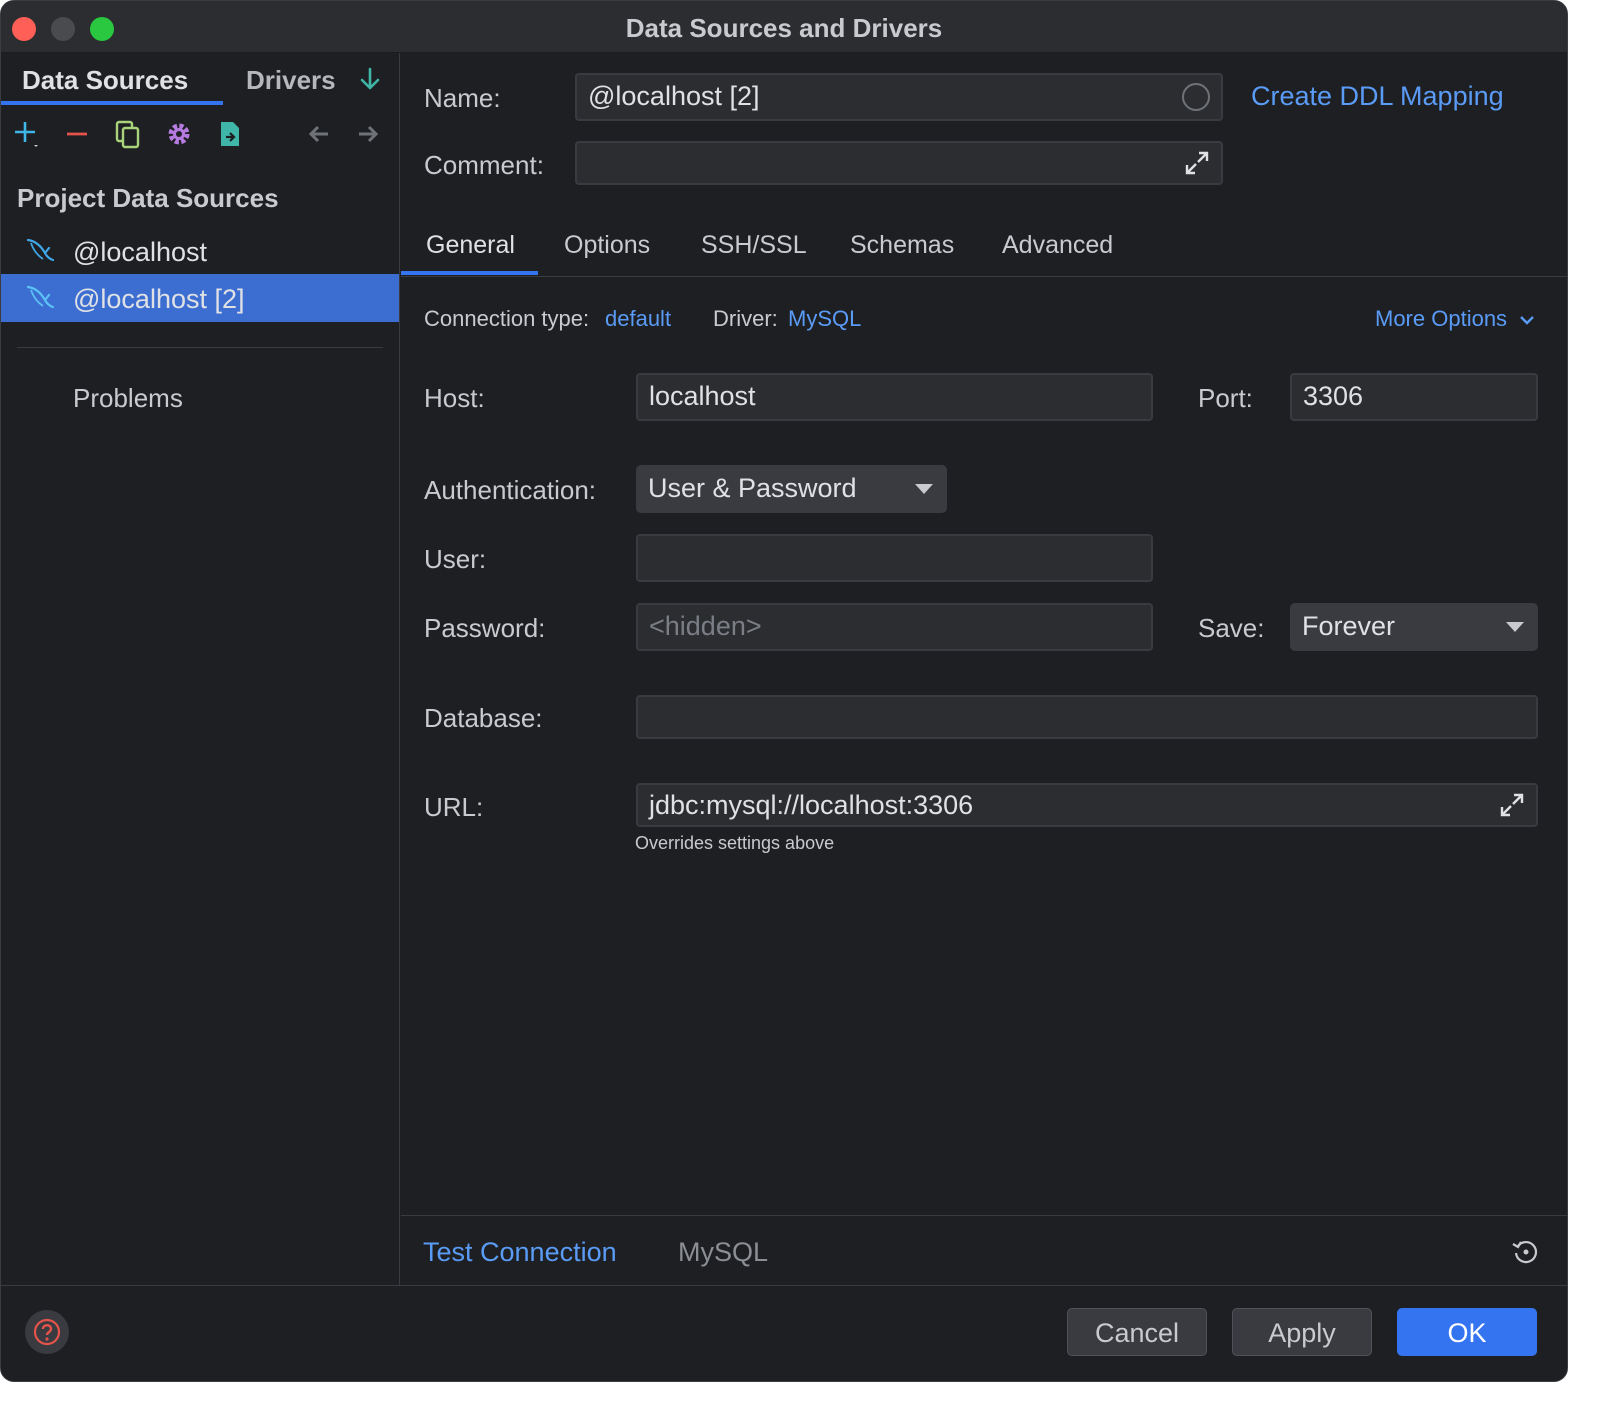 Image resolution: width=1597 pixels, height=1408 pixels. Describe the element at coordinates (1414, 397) in the screenshot. I see `port-input: 3306` at that location.